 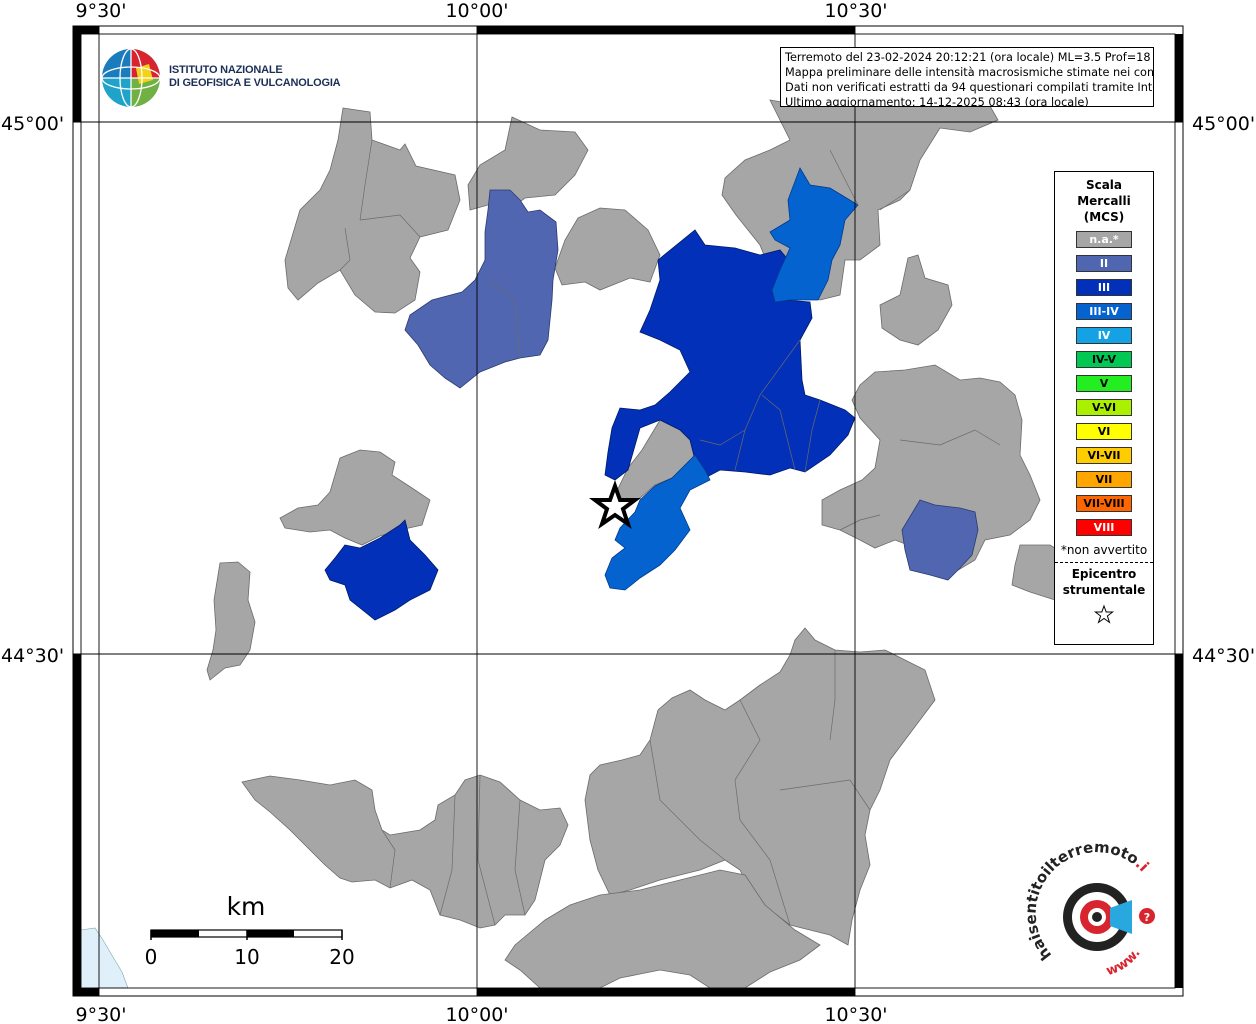 I want to click on legend-title-line-1: Scala, so click(x=1104, y=185).